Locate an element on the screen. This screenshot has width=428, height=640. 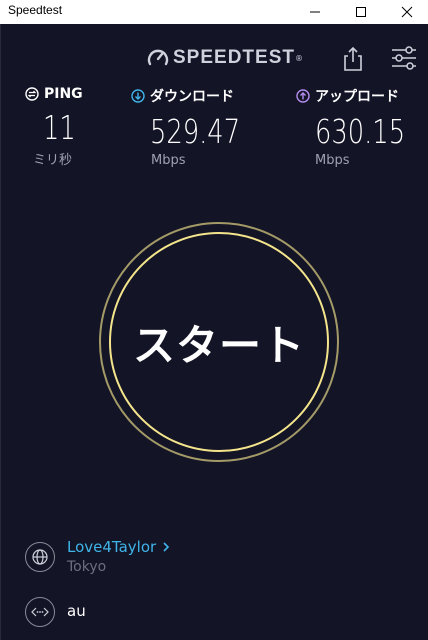
download-header: ダウンロード is located at coordinates (196, 96).